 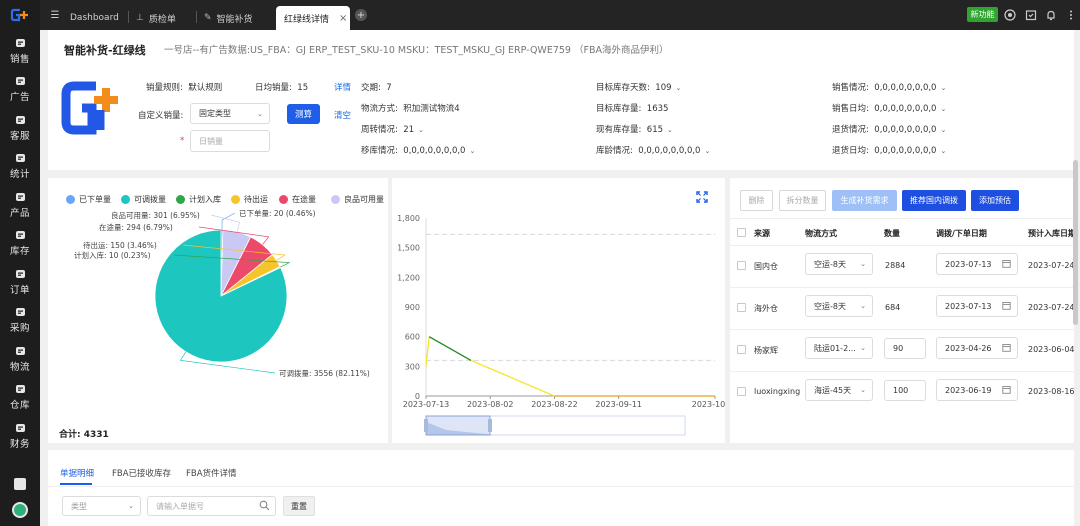 I want to click on tab-doc-detail: 单据明细, so click(x=77, y=473).